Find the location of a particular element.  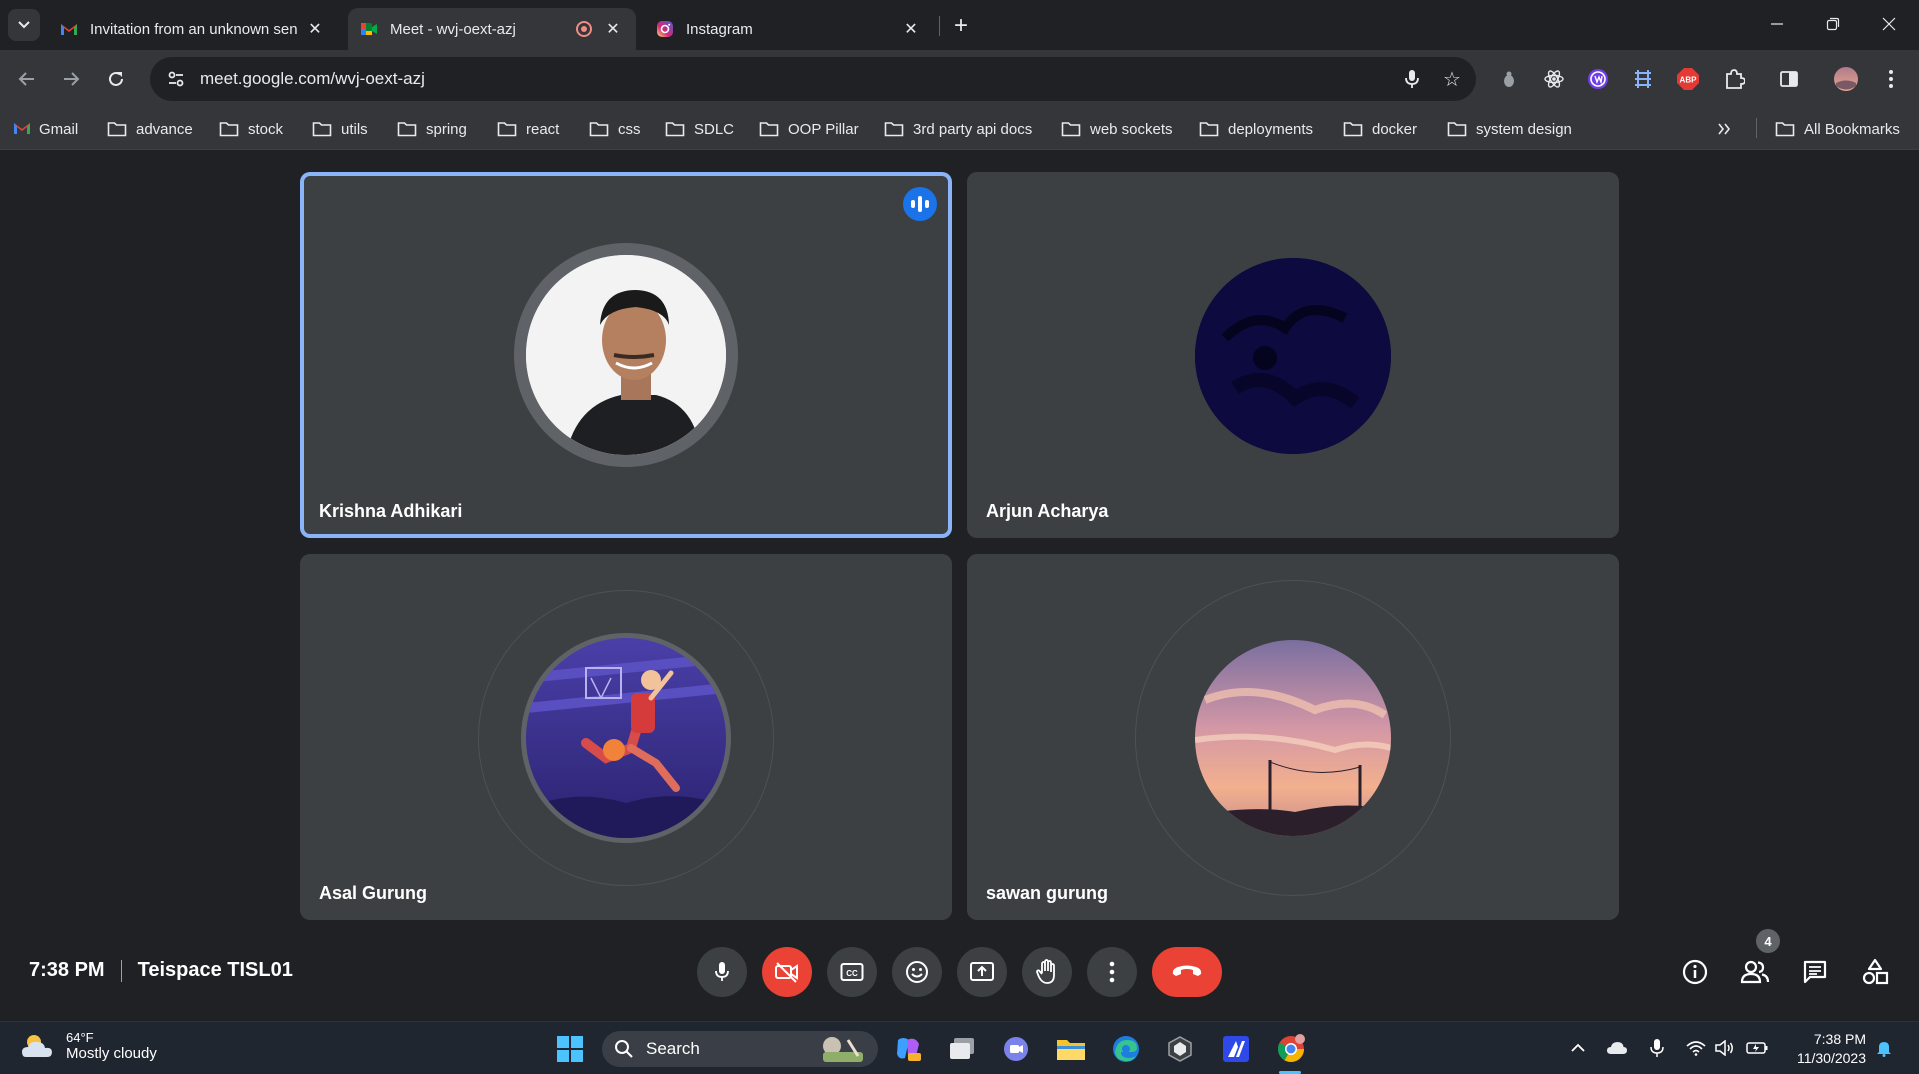

bookmark-label: OOP Pillar is located at coordinates (823, 129).